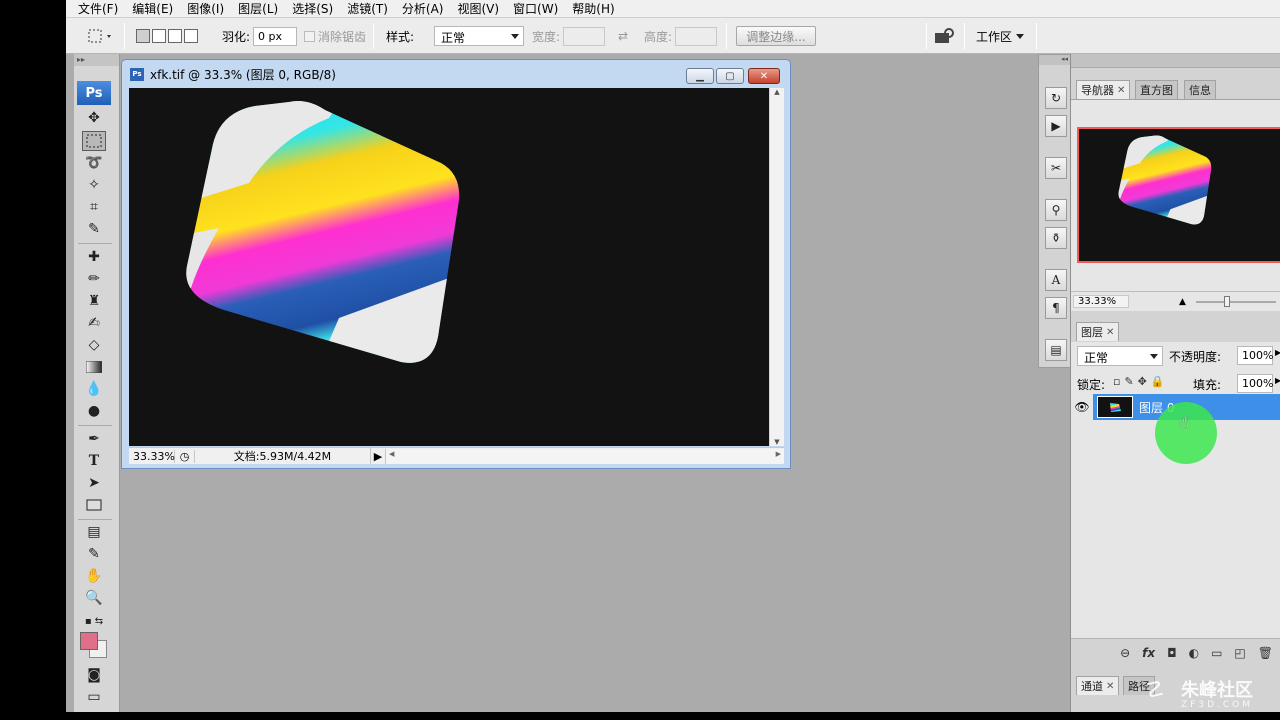 The width and height of the screenshot is (1280, 720). Describe the element at coordinates (1101, 301) in the screenshot. I see `navigator-zoom-input: 33.33%` at that location.